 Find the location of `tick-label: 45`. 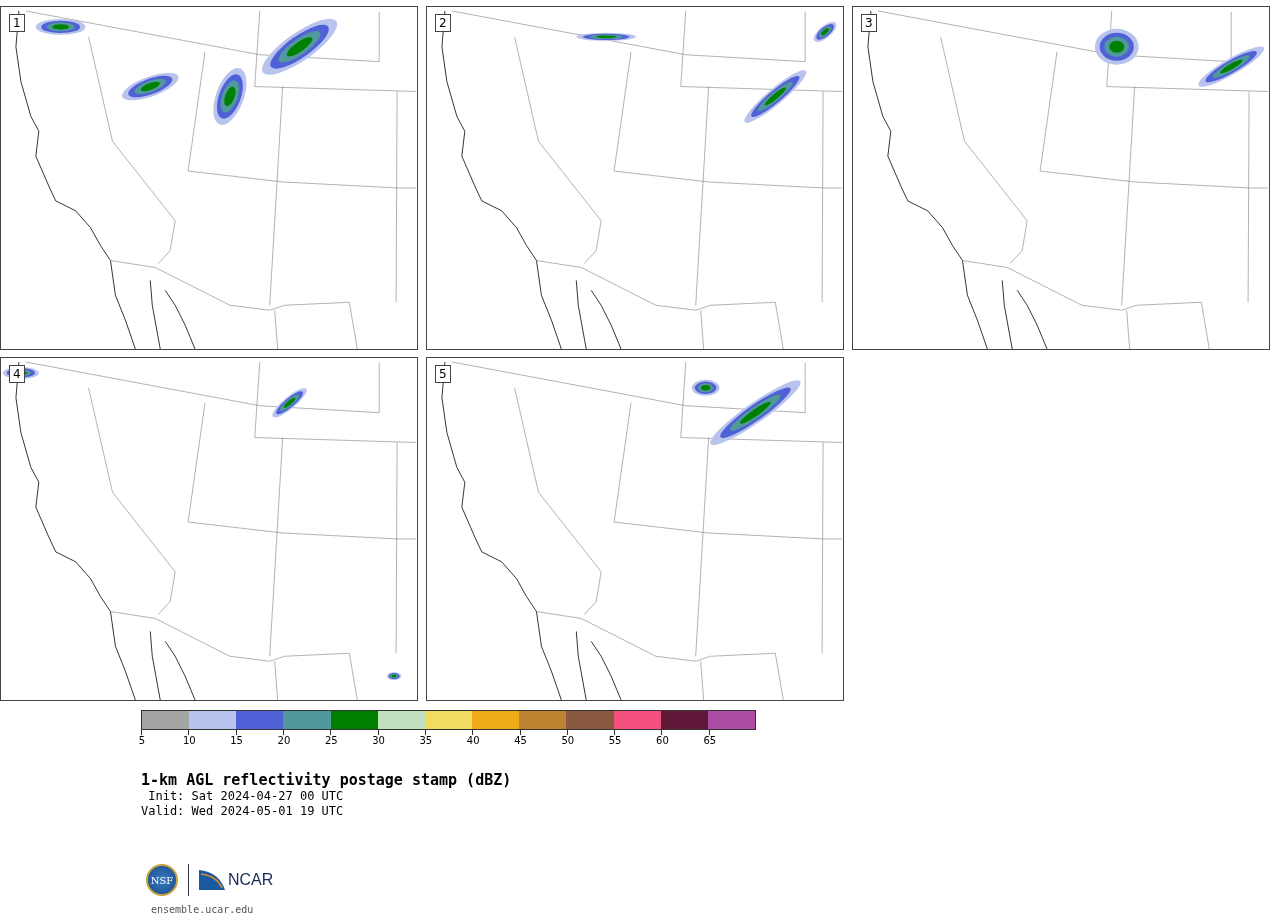

tick-label: 45 is located at coordinates (520, 740).